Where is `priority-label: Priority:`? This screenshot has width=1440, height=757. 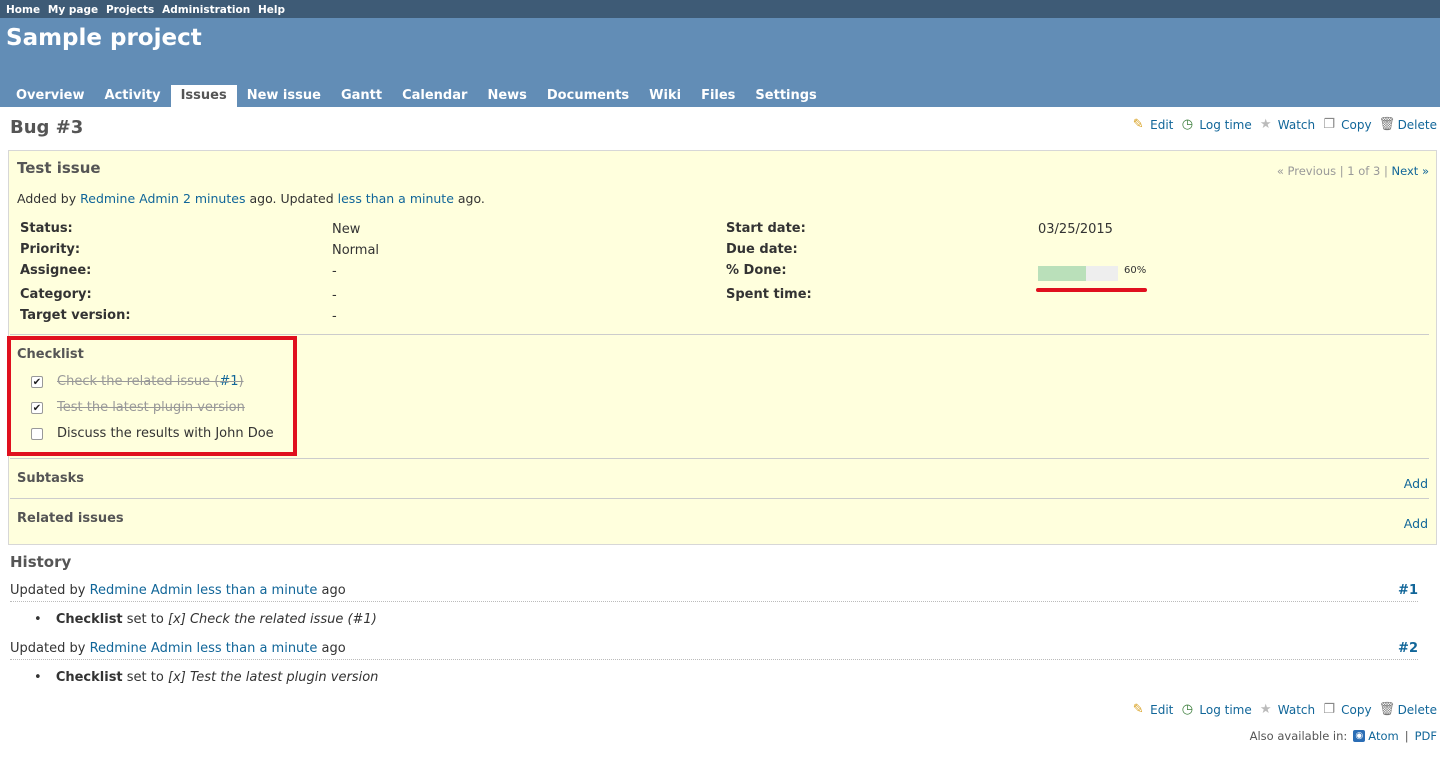
priority-label: Priority: is located at coordinates (50, 249).